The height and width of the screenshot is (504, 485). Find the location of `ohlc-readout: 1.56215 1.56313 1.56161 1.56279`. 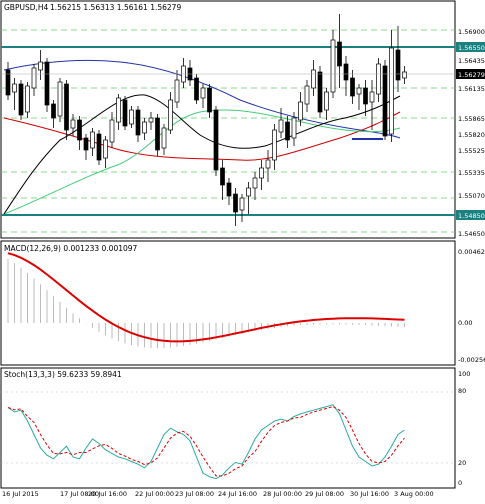

ohlc-readout: 1.56215 1.56313 1.56161 1.56279 is located at coordinates (115, 7).